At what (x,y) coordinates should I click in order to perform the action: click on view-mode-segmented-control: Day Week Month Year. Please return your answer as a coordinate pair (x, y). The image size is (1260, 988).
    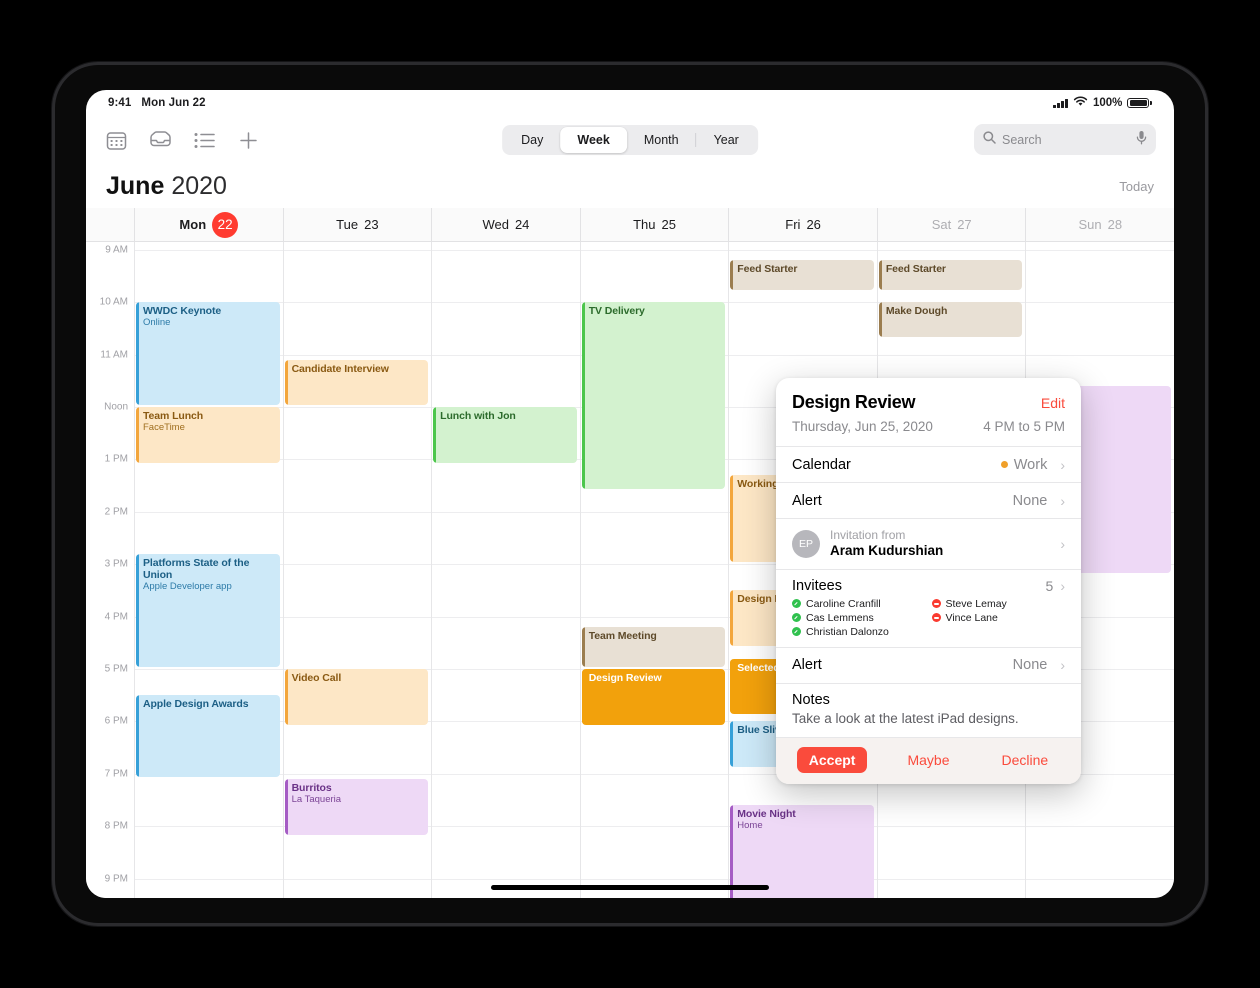
    Looking at the image, I should click on (630, 140).